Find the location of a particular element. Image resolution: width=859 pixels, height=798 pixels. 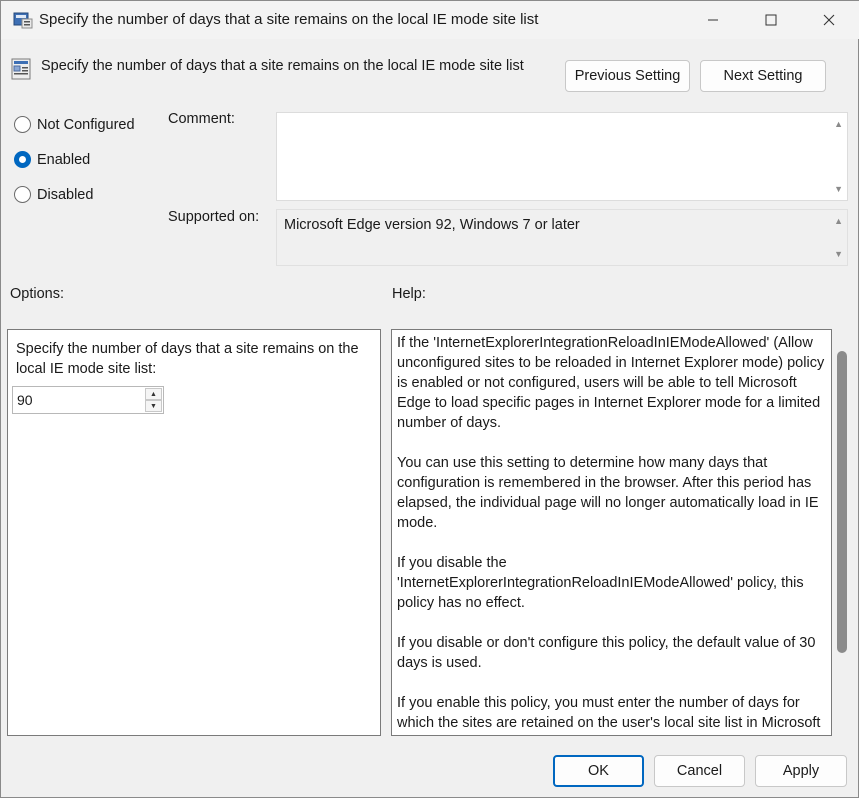

previous-setting-button: Previous Setting is located at coordinates (627, 76).